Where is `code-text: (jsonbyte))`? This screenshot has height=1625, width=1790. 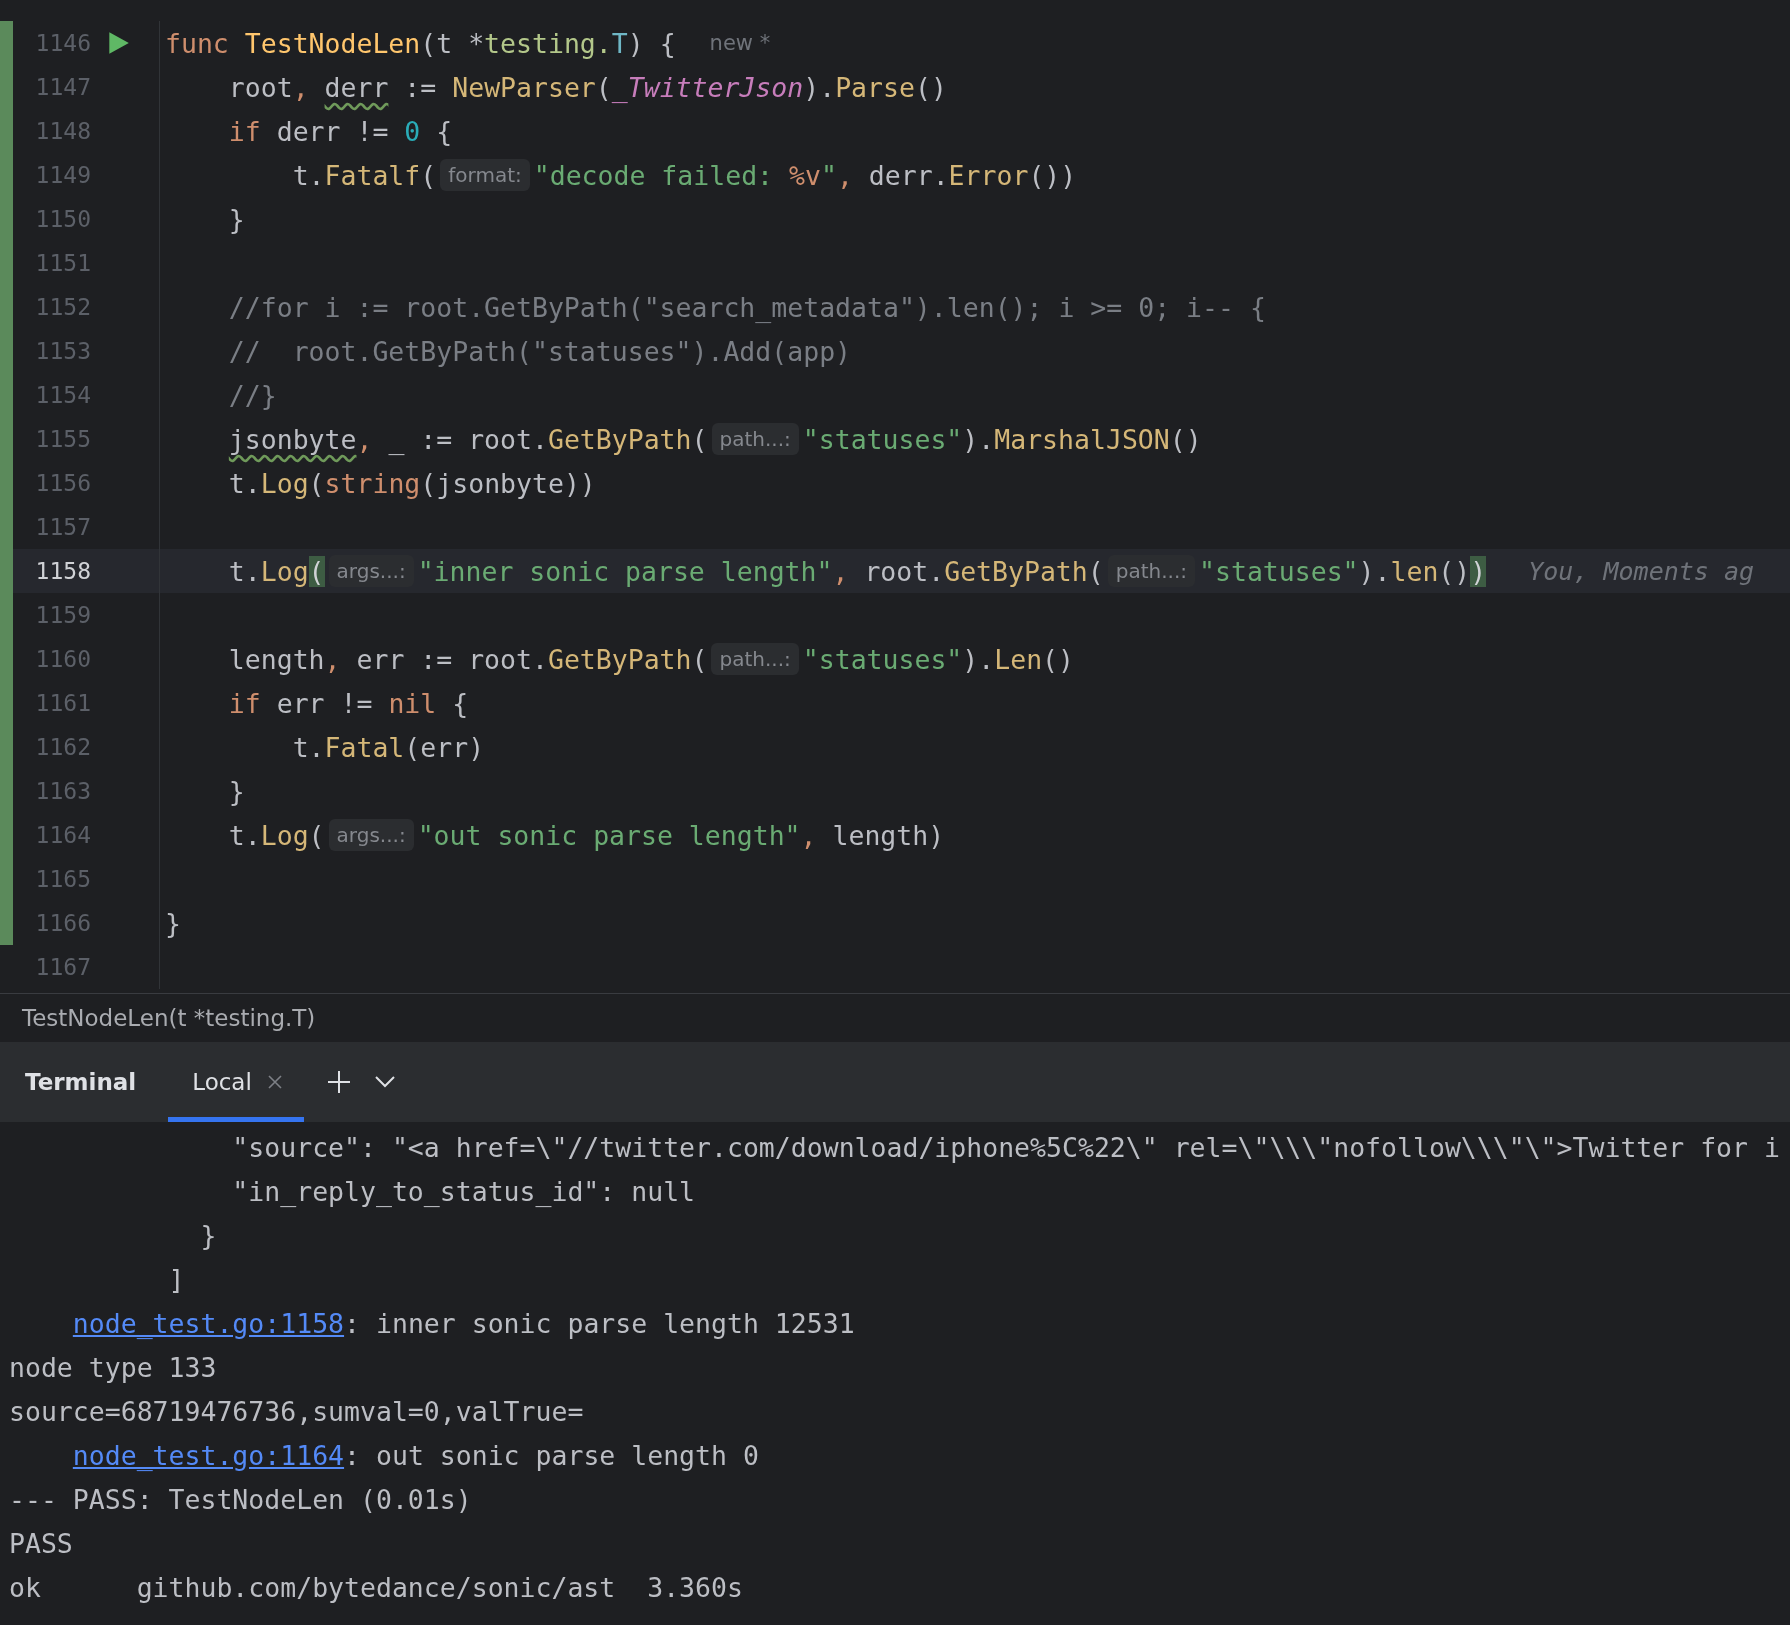
code-text: (jsonbyte)) is located at coordinates (508, 483).